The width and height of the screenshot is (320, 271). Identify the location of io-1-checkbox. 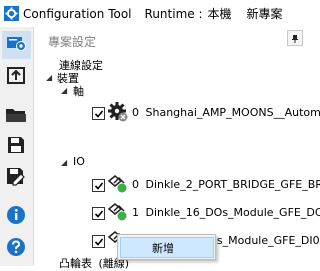
(98, 213).